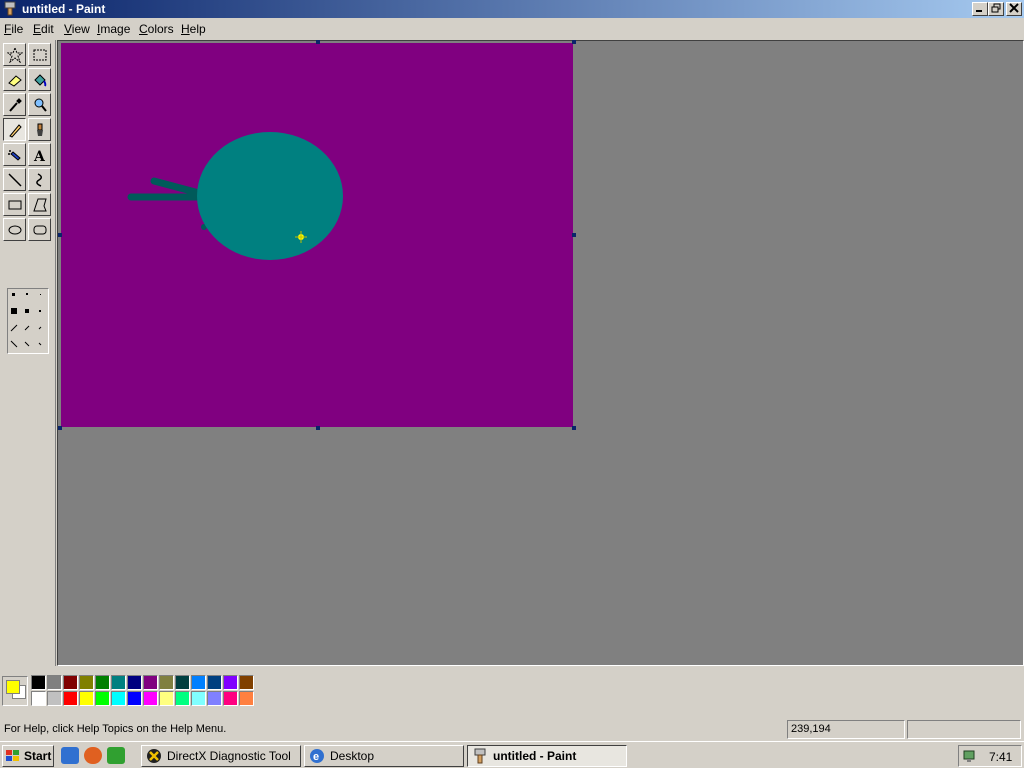 The image size is (1024, 768). What do you see at coordinates (970, 756) in the screenshot?
I see `network-tray-icon` at bounding box center [970, 756].